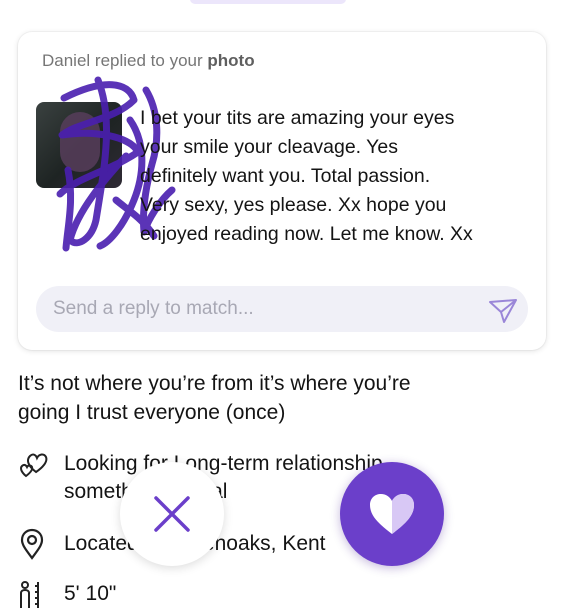  I want to click on height-text: 5' 10", so click(90, 593).